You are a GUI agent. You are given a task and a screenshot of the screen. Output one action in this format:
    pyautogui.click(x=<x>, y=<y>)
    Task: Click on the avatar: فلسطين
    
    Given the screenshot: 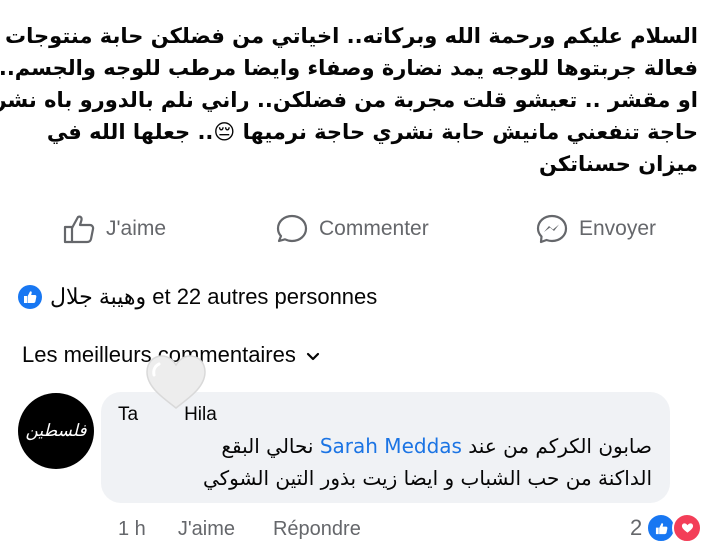 What is the action you would take?
    pyautogui.click(x=56, y=431)
    